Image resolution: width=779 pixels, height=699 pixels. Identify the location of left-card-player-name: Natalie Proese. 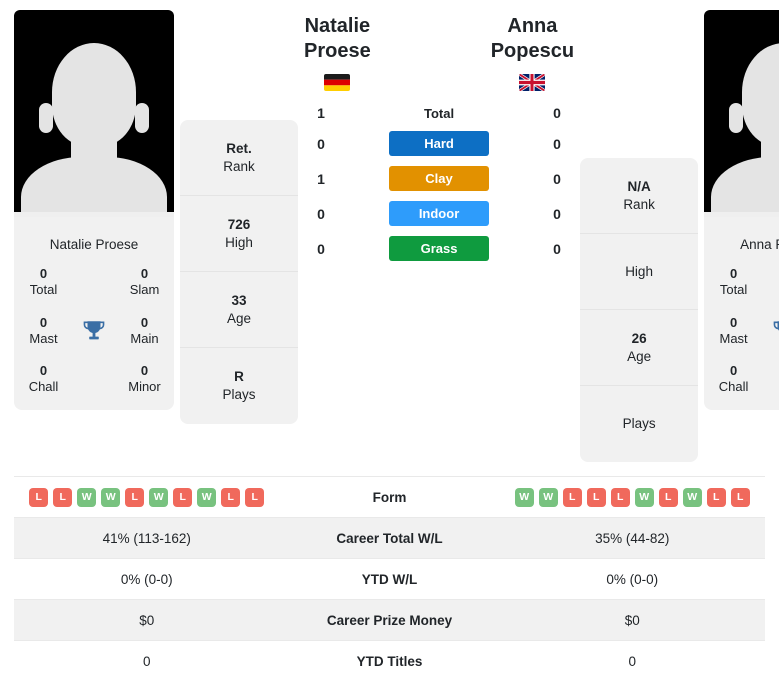
(94, 244).